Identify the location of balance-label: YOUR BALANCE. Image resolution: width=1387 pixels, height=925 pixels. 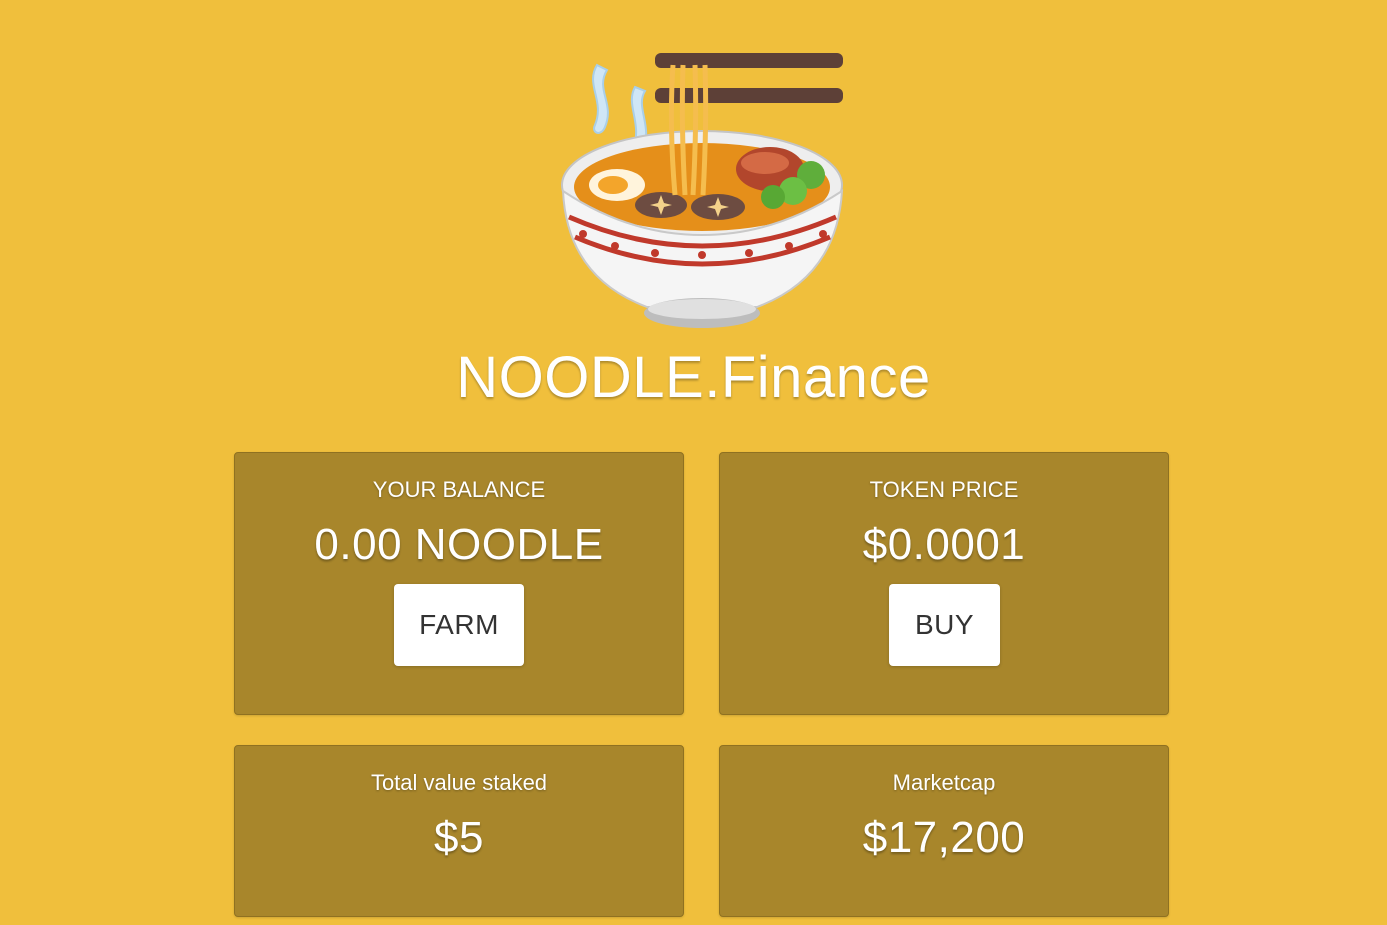
(459, 489).